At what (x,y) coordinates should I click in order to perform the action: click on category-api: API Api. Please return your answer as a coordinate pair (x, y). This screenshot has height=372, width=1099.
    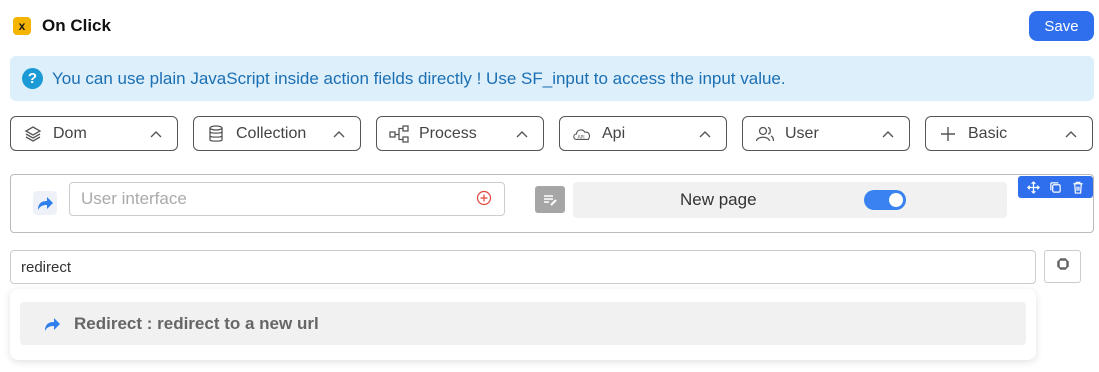
    Looking at the image, I should click on (643, 133).